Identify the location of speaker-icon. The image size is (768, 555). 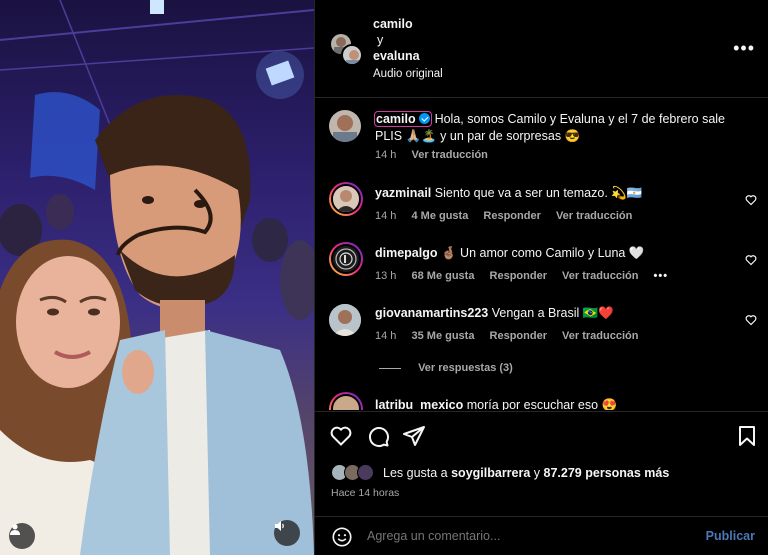
(279, 526).